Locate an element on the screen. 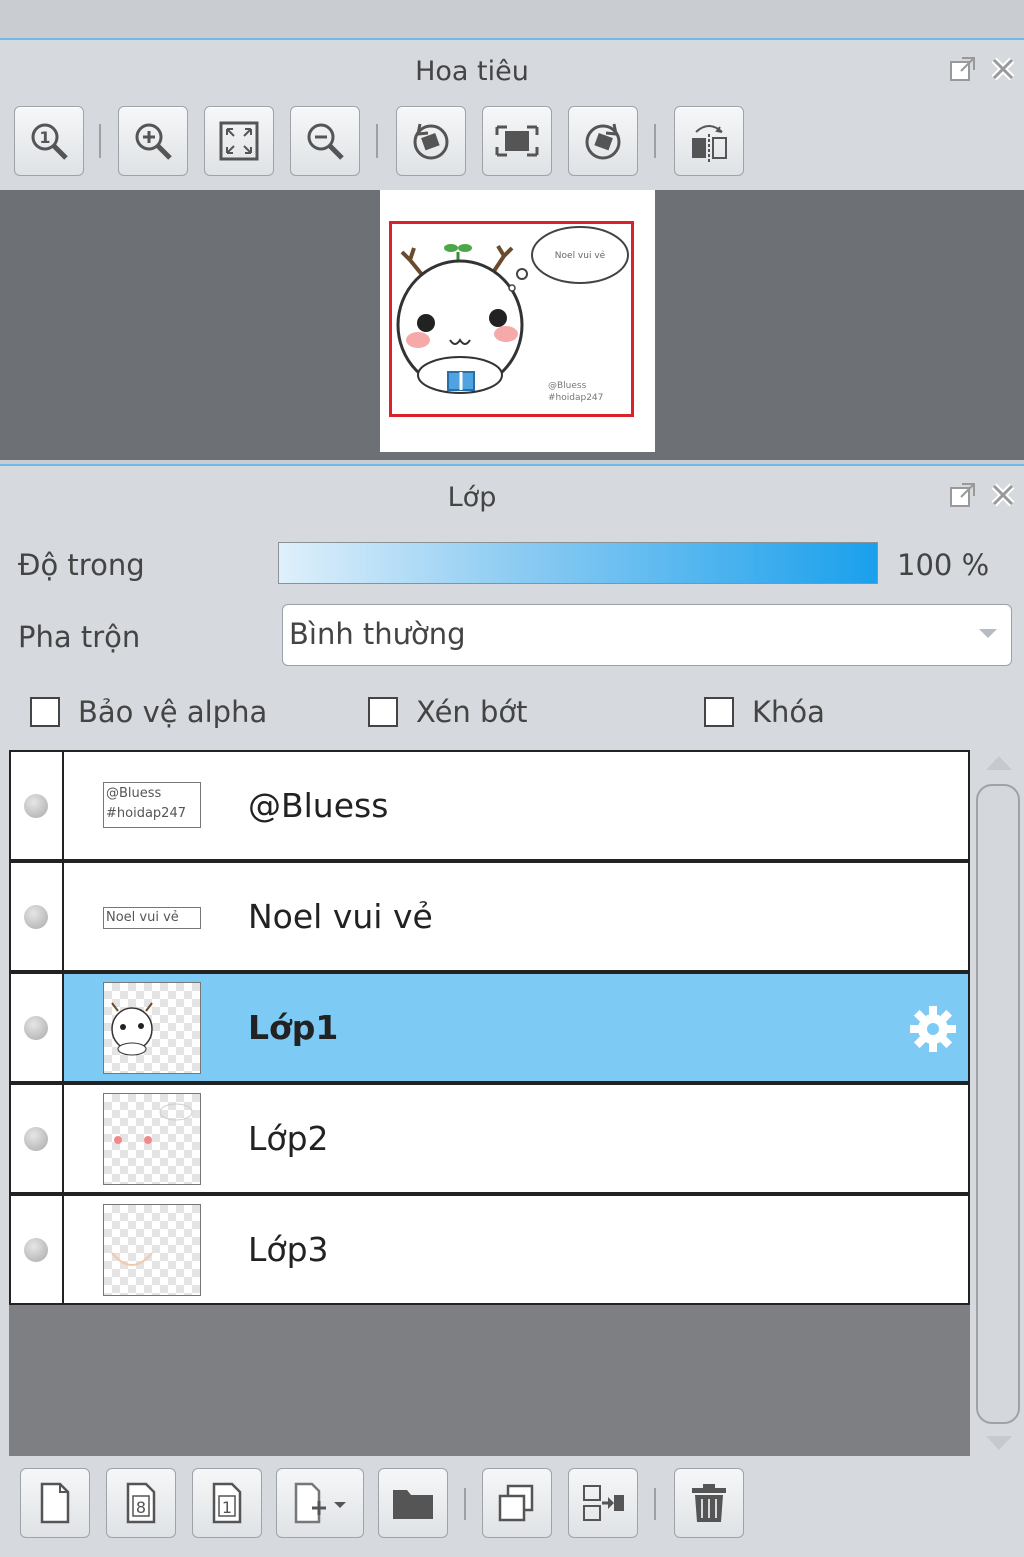 This screenshot has height=1557, width=1024. folder-icon is located at coordinates (413, 1504).